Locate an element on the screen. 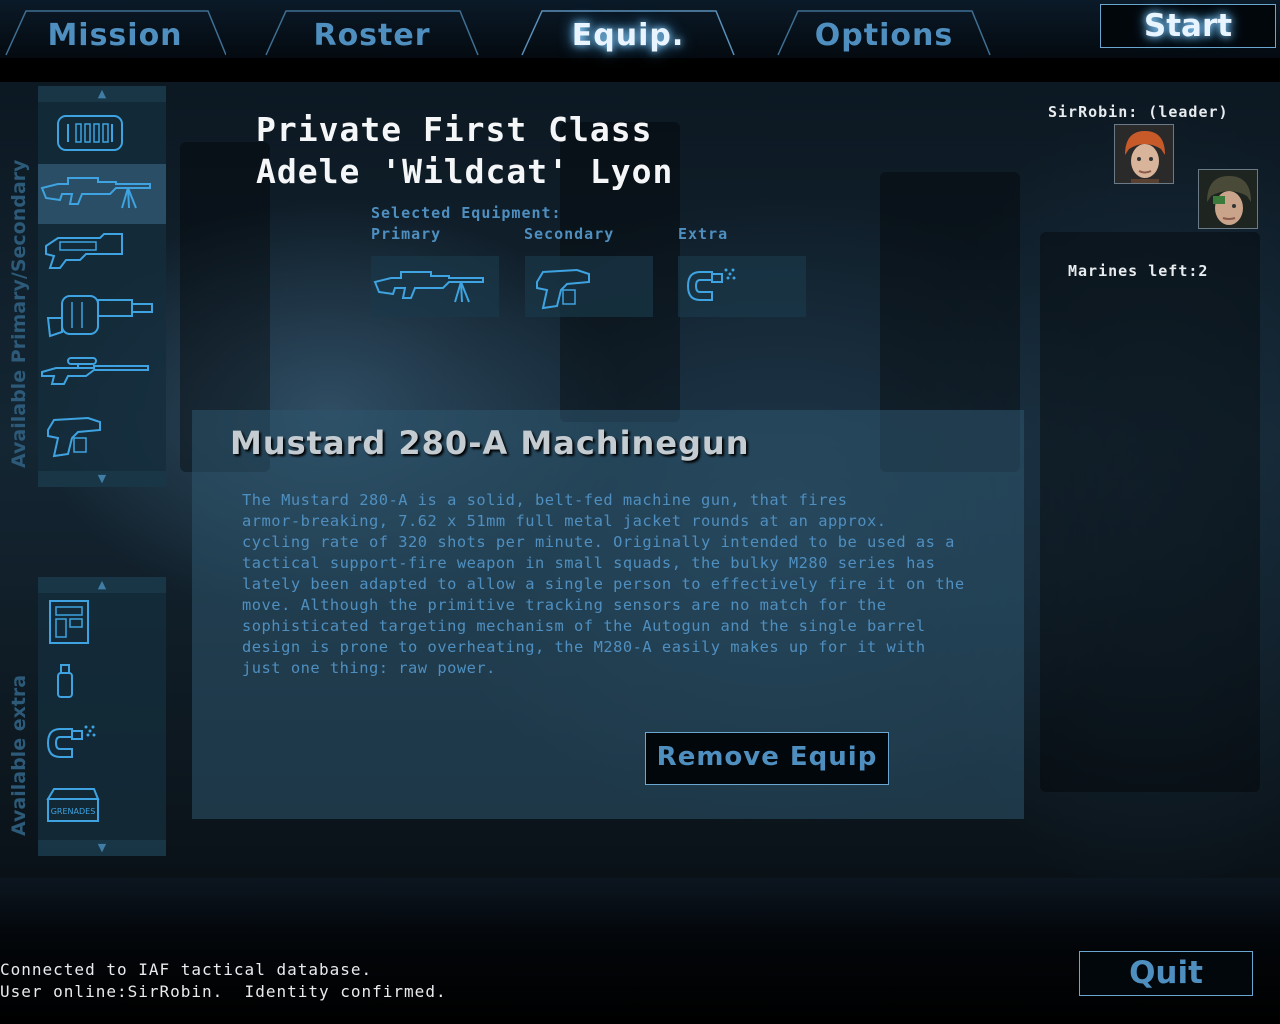 This screenshot has width=1280, height=1024. flamethrower-slot is located at coordinates (102, 314).